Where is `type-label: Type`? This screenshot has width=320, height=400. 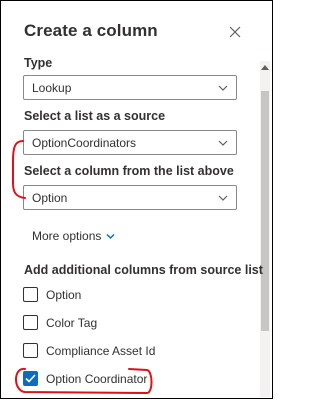
type-label: Type is located at coordinates (38, 63).